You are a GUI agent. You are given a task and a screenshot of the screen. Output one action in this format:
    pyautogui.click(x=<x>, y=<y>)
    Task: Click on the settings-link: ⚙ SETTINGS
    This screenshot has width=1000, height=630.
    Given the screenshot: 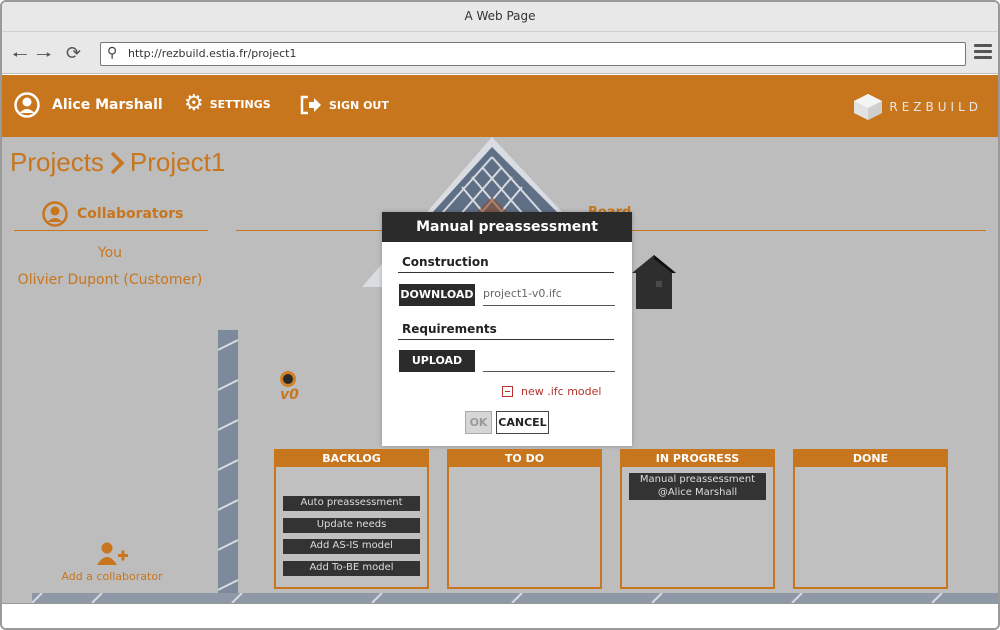 What is the action you would take?
    pyautogui.click(x=227, y=103)
    